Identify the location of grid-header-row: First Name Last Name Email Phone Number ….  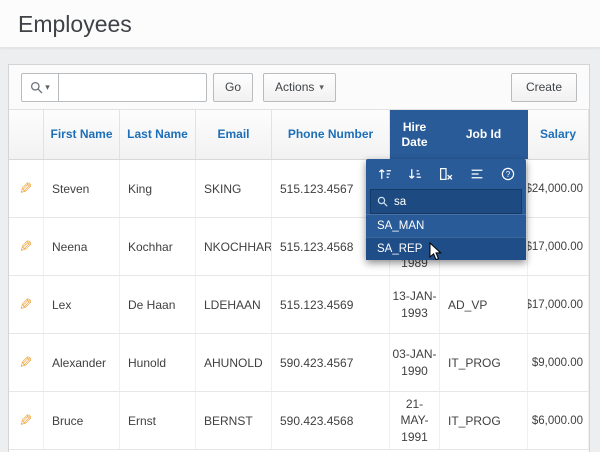
(299, 135).